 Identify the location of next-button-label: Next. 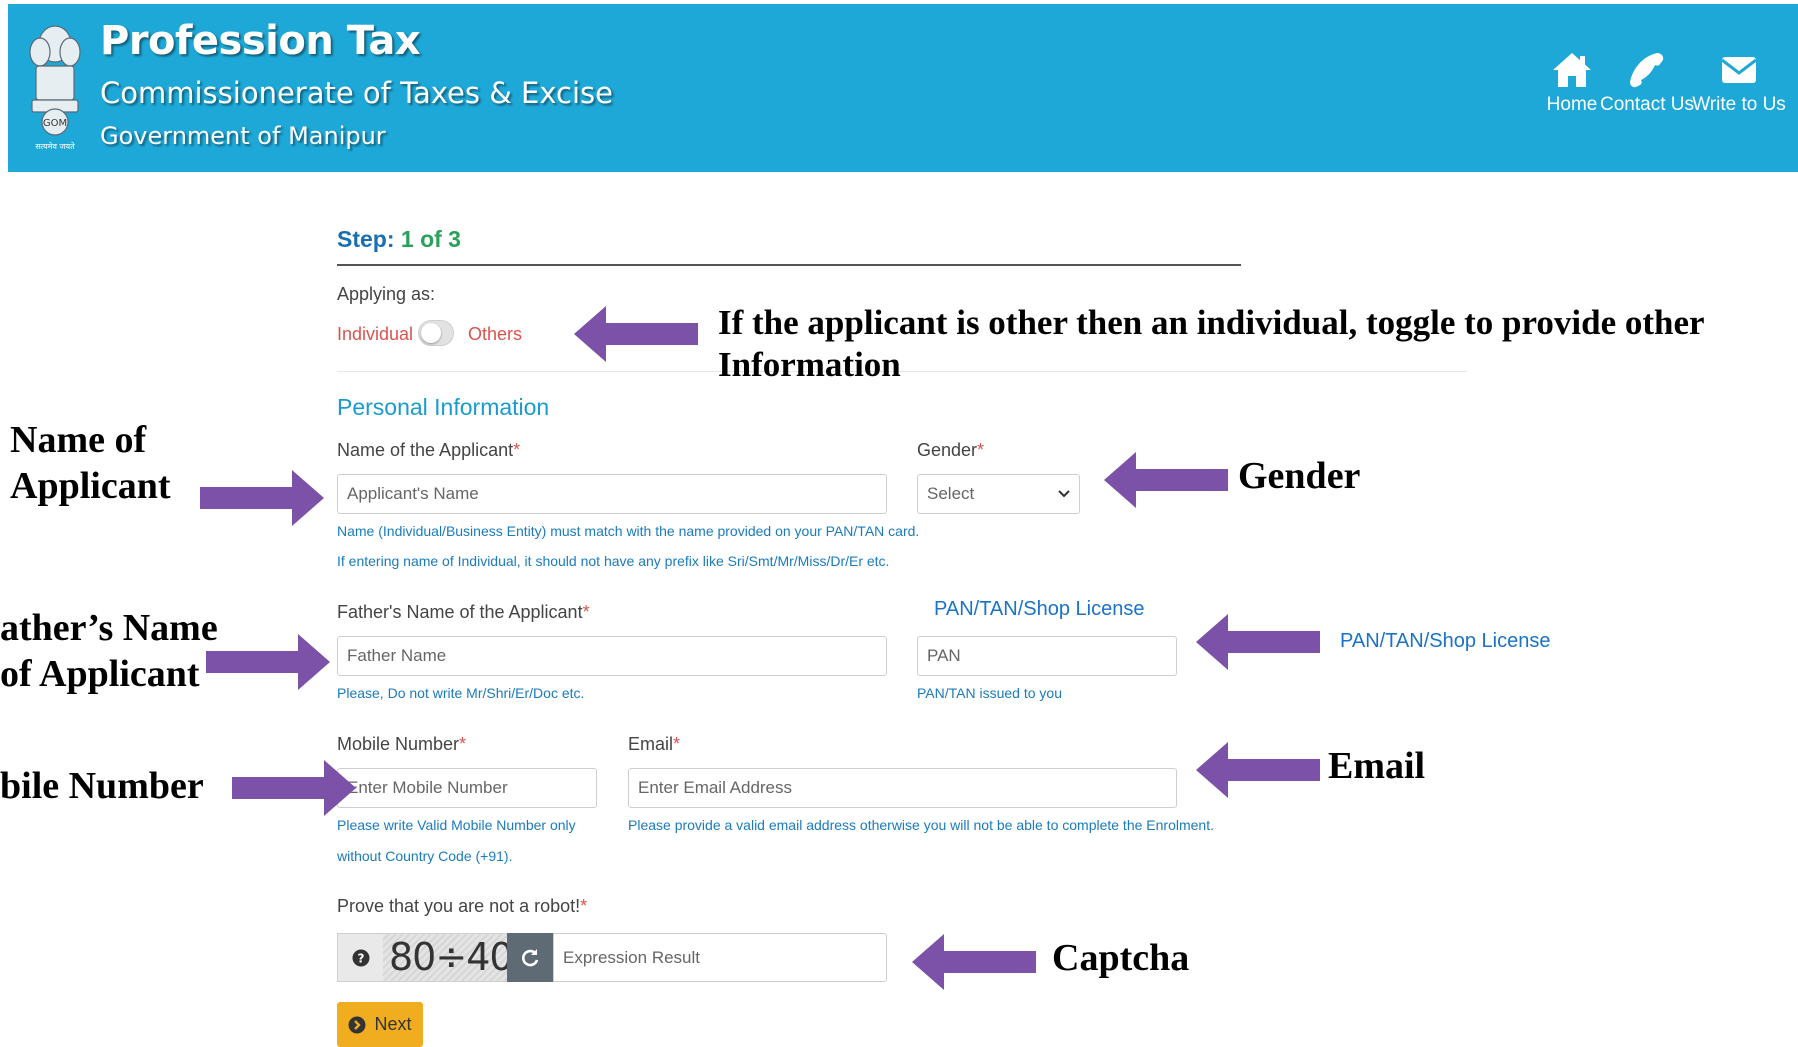
(393, 1024).